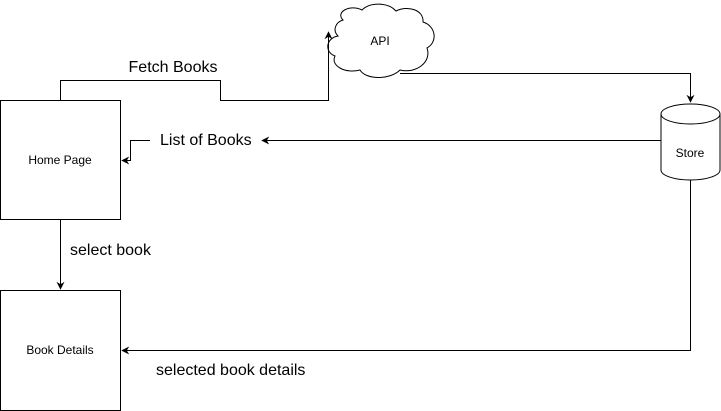  What do you see at coordinates (60, 350) in the screenshot?
I see `book-details-label: Book Details` at bounding box center [60, 350].